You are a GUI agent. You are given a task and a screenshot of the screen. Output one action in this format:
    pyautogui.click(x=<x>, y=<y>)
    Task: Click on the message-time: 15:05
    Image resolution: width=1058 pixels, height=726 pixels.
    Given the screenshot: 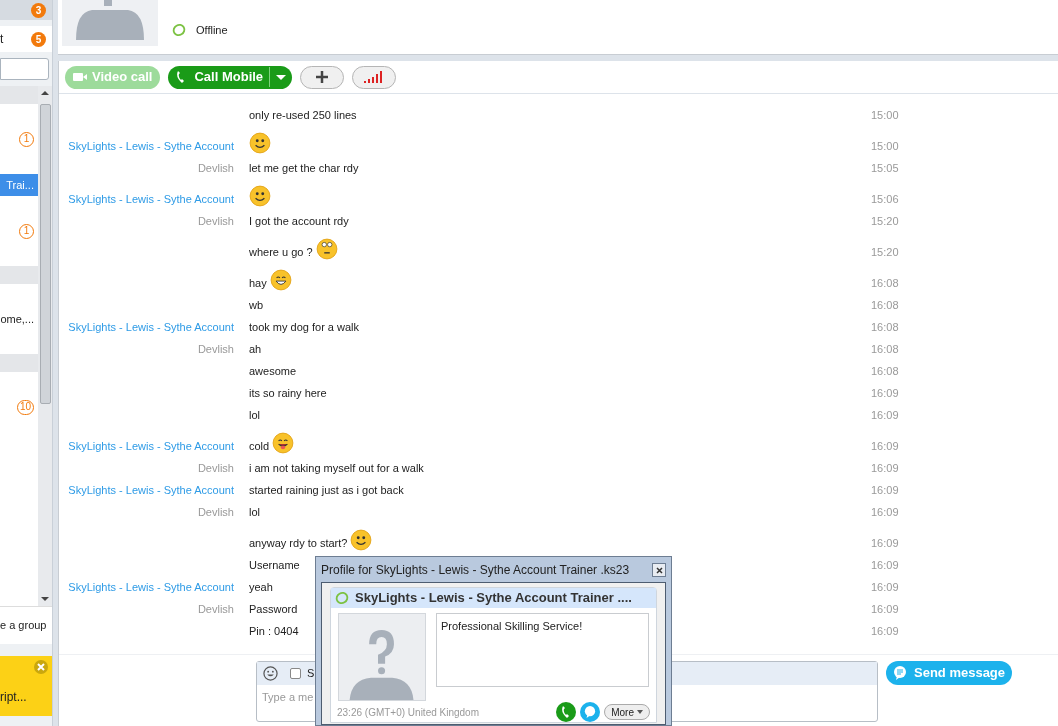 What is the action you would take?
    pyautogui.click(x=885, y=168)
    